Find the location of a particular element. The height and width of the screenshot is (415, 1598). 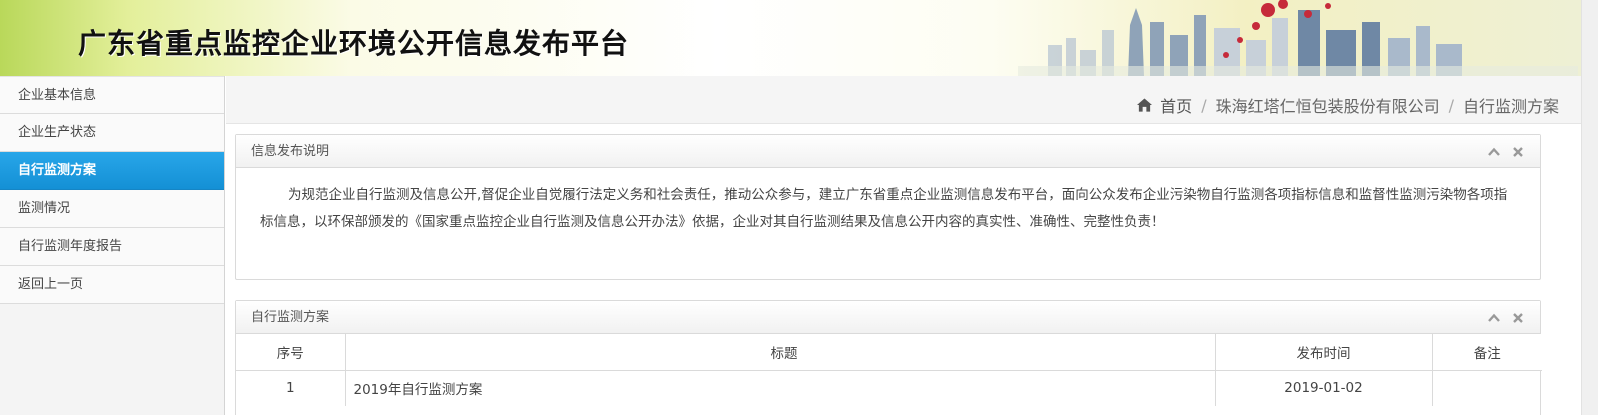

plan-panel-title: 自行监测方案 is located at coordinates (290, 317).